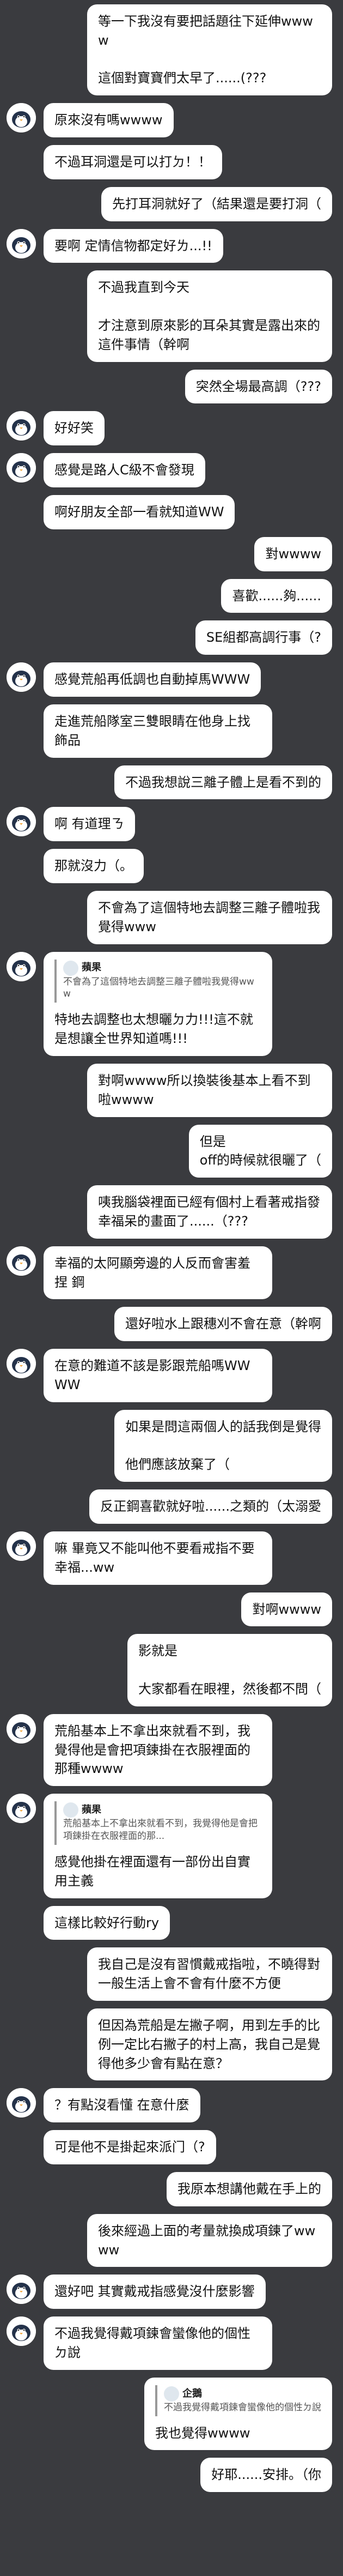  I want to click on message-bubble: 嘛 畢竟又不能叫他不要看戒指不要幸福...ww, so click(158, 1558).